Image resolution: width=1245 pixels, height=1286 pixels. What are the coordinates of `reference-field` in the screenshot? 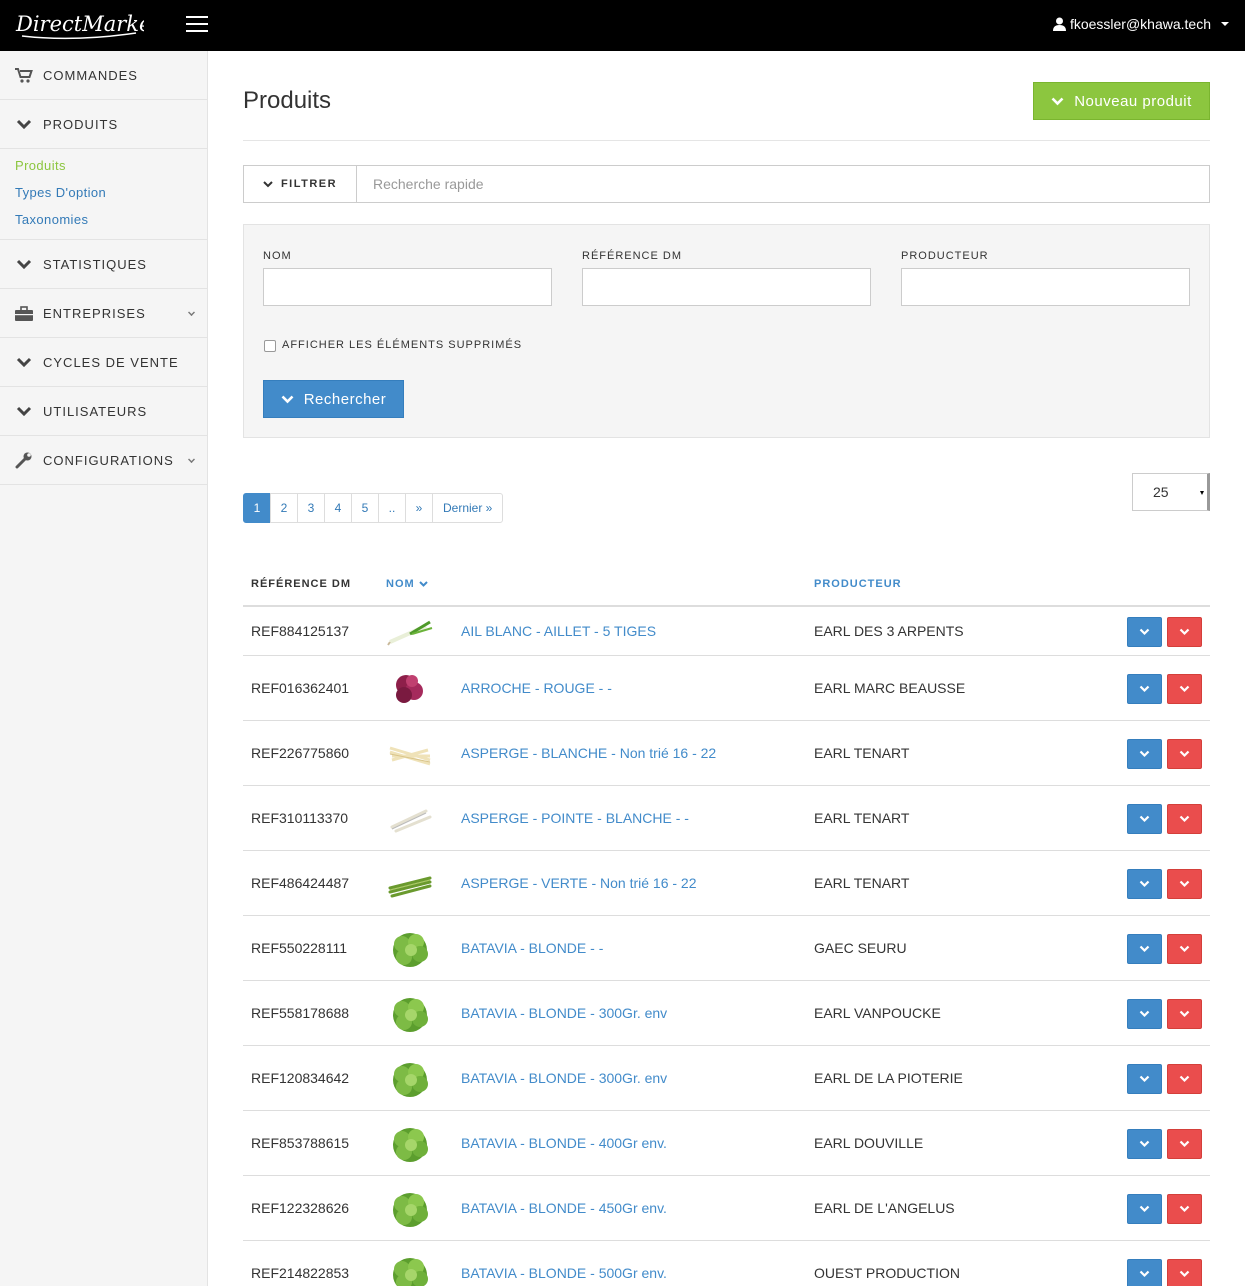 It's located at (726, 287).